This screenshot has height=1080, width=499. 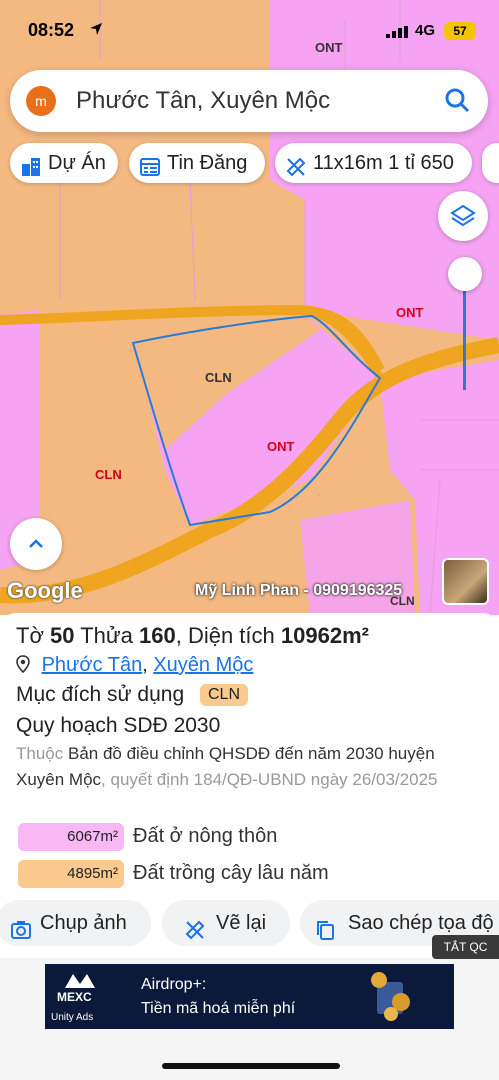 I want to click on app-logo: m, so click(x=41, y=101).